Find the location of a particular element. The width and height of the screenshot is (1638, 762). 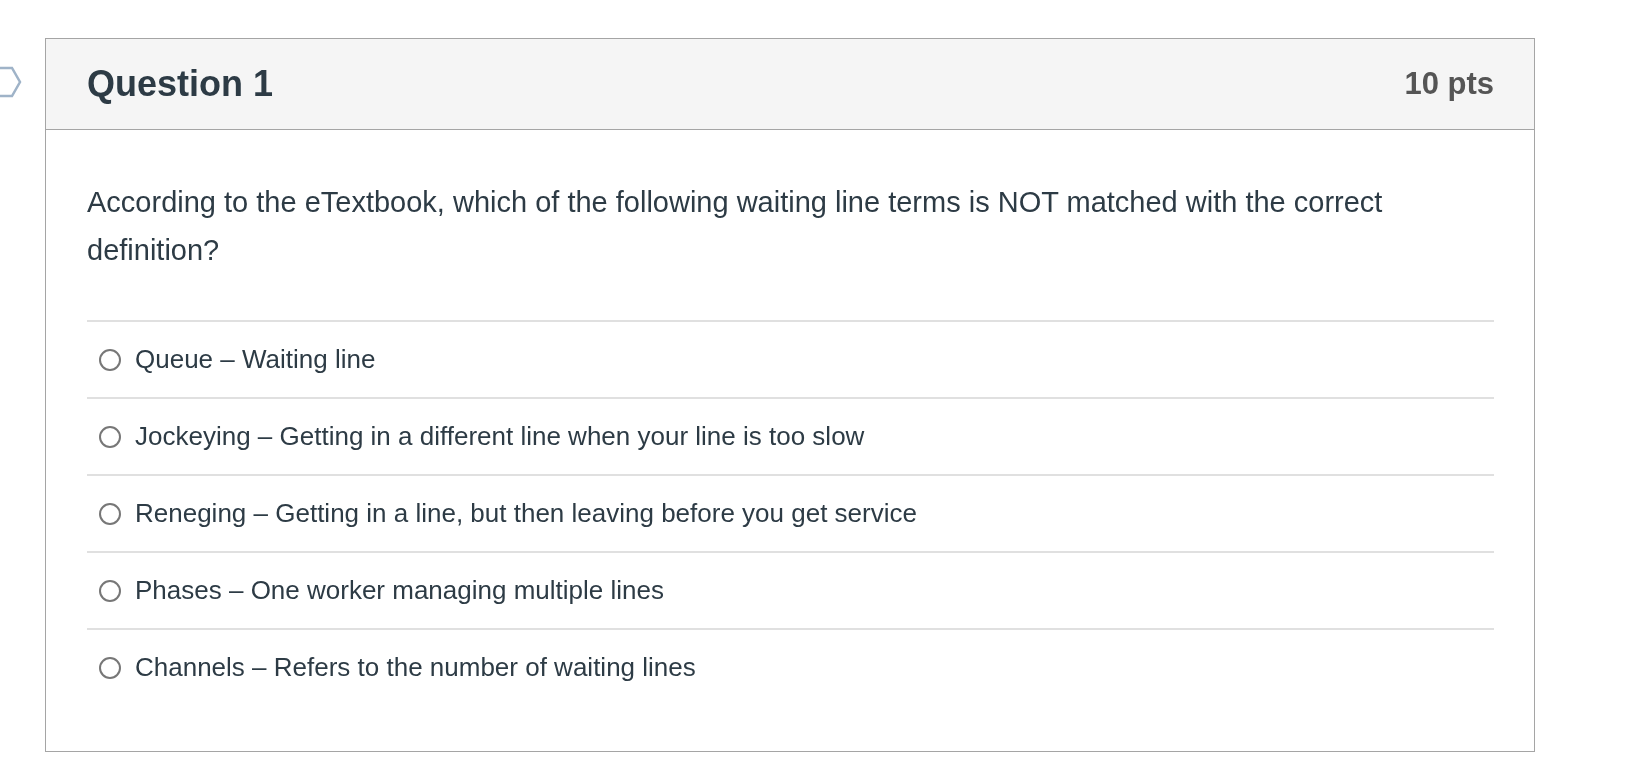

points-label: 10 pts is located at coordinates (1449, 84).